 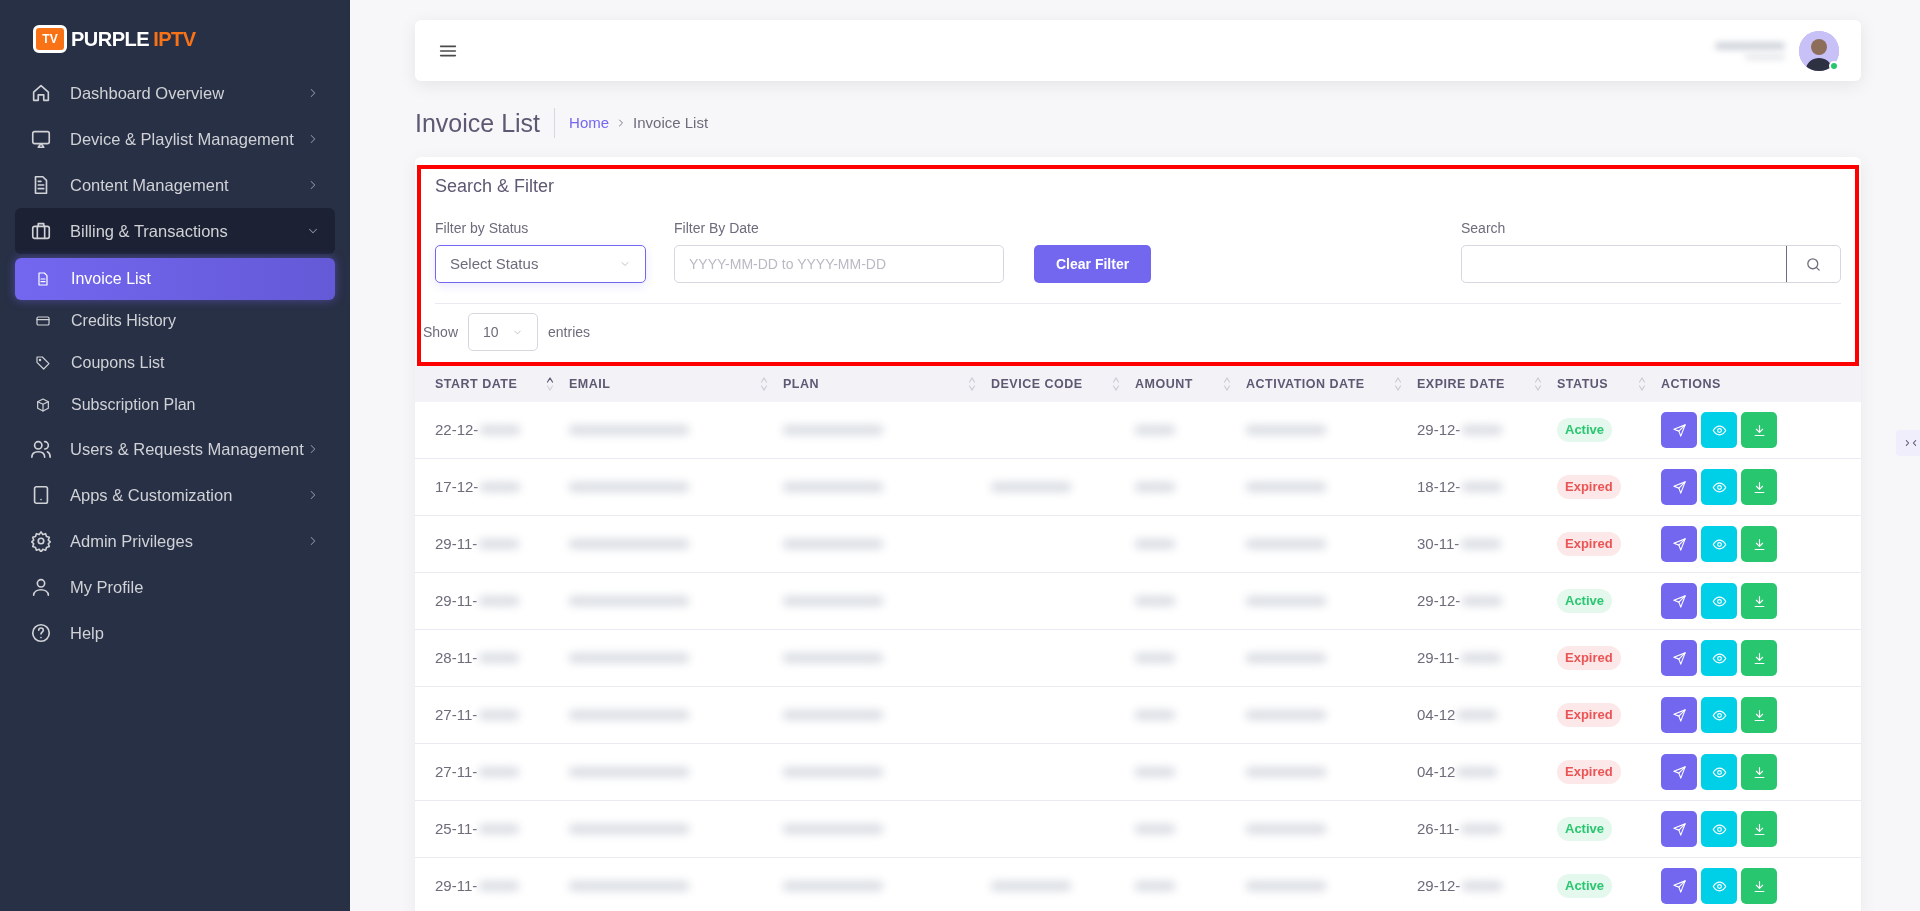 I want to click on sidebar-item: Users & Requests Management, so click(x=175, y=449).